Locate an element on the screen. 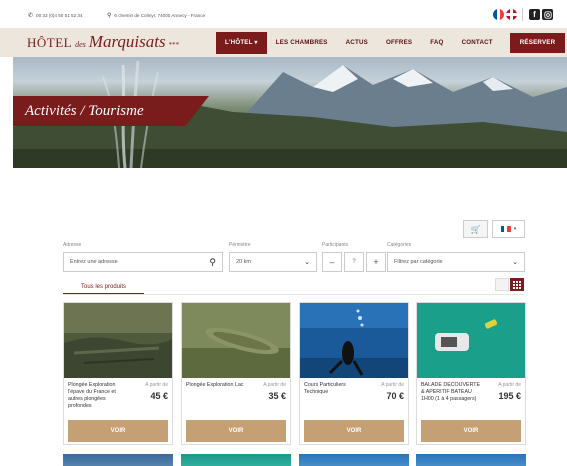 The height and width of the screenshot is (466, 567). participants-value: ? is located at coordinates (354, 262).